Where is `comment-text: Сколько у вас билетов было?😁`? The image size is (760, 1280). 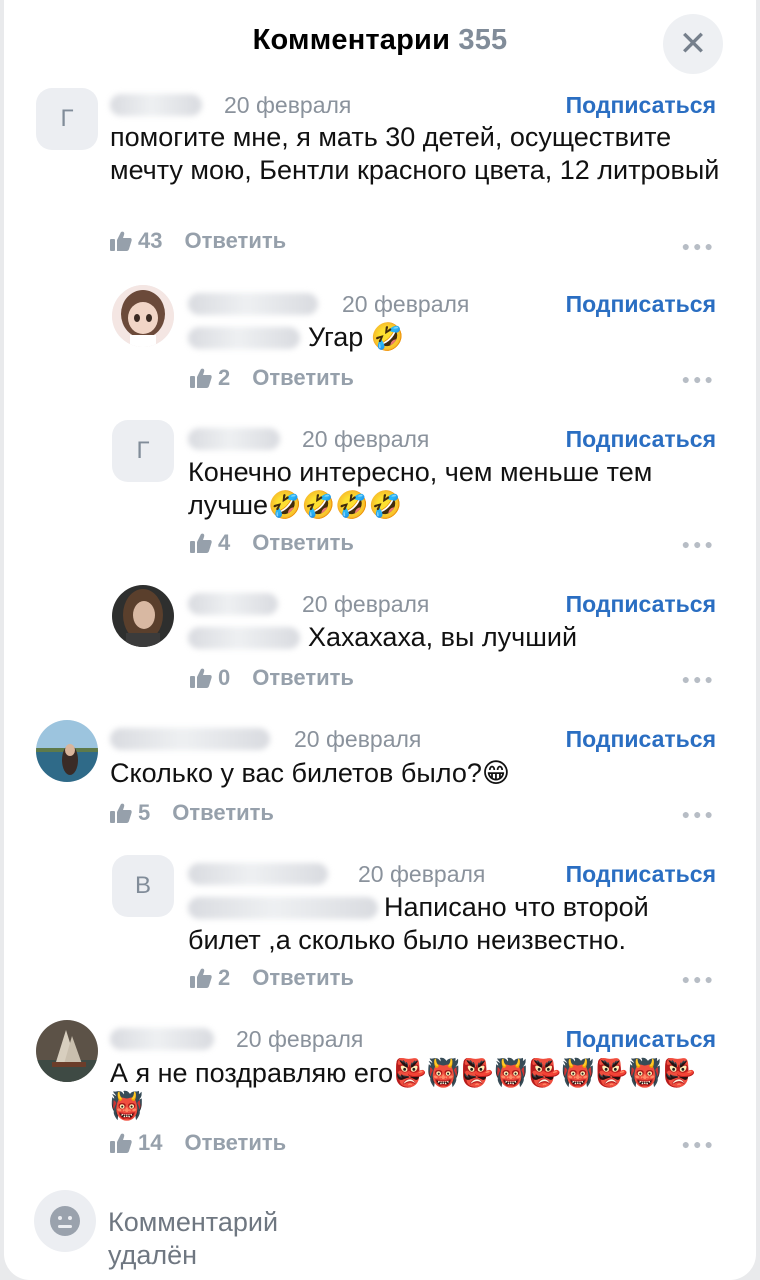 comment-text: Сколько у вас билетов было?😁 is located at coordinates (310, 773).